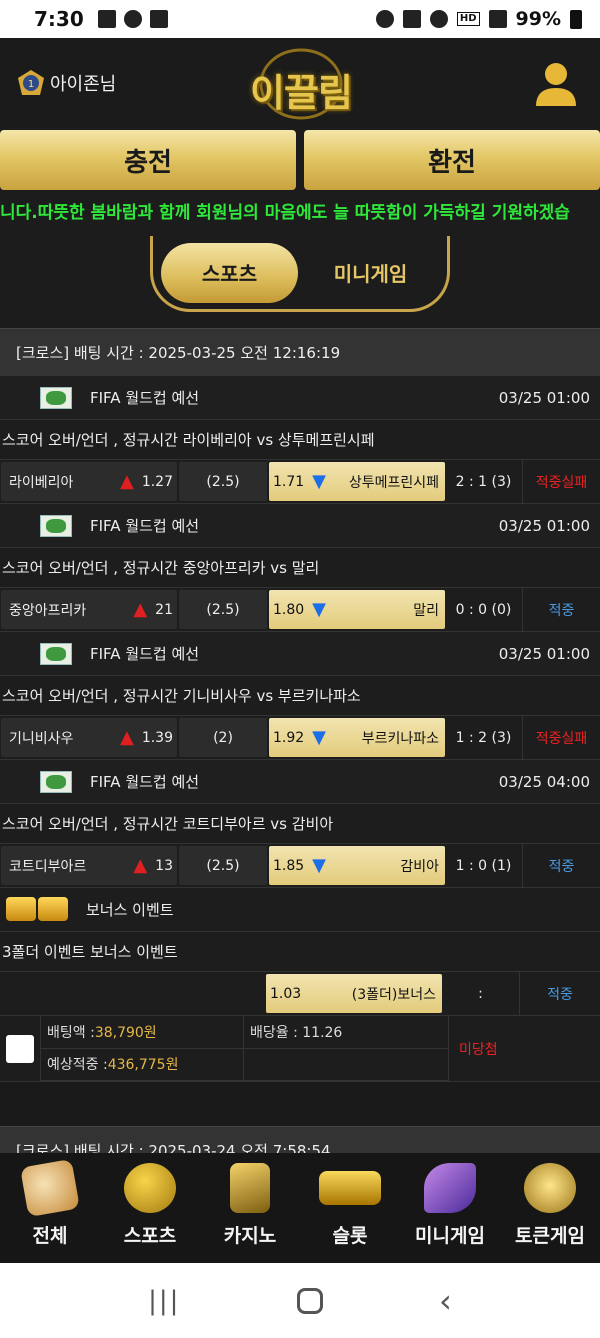 The height and width of the screenshot is (1338, 600). What do you see at coordinates (132, 19) in the screenshot?
I see `notification-icons` at bounding box center [132, 19].